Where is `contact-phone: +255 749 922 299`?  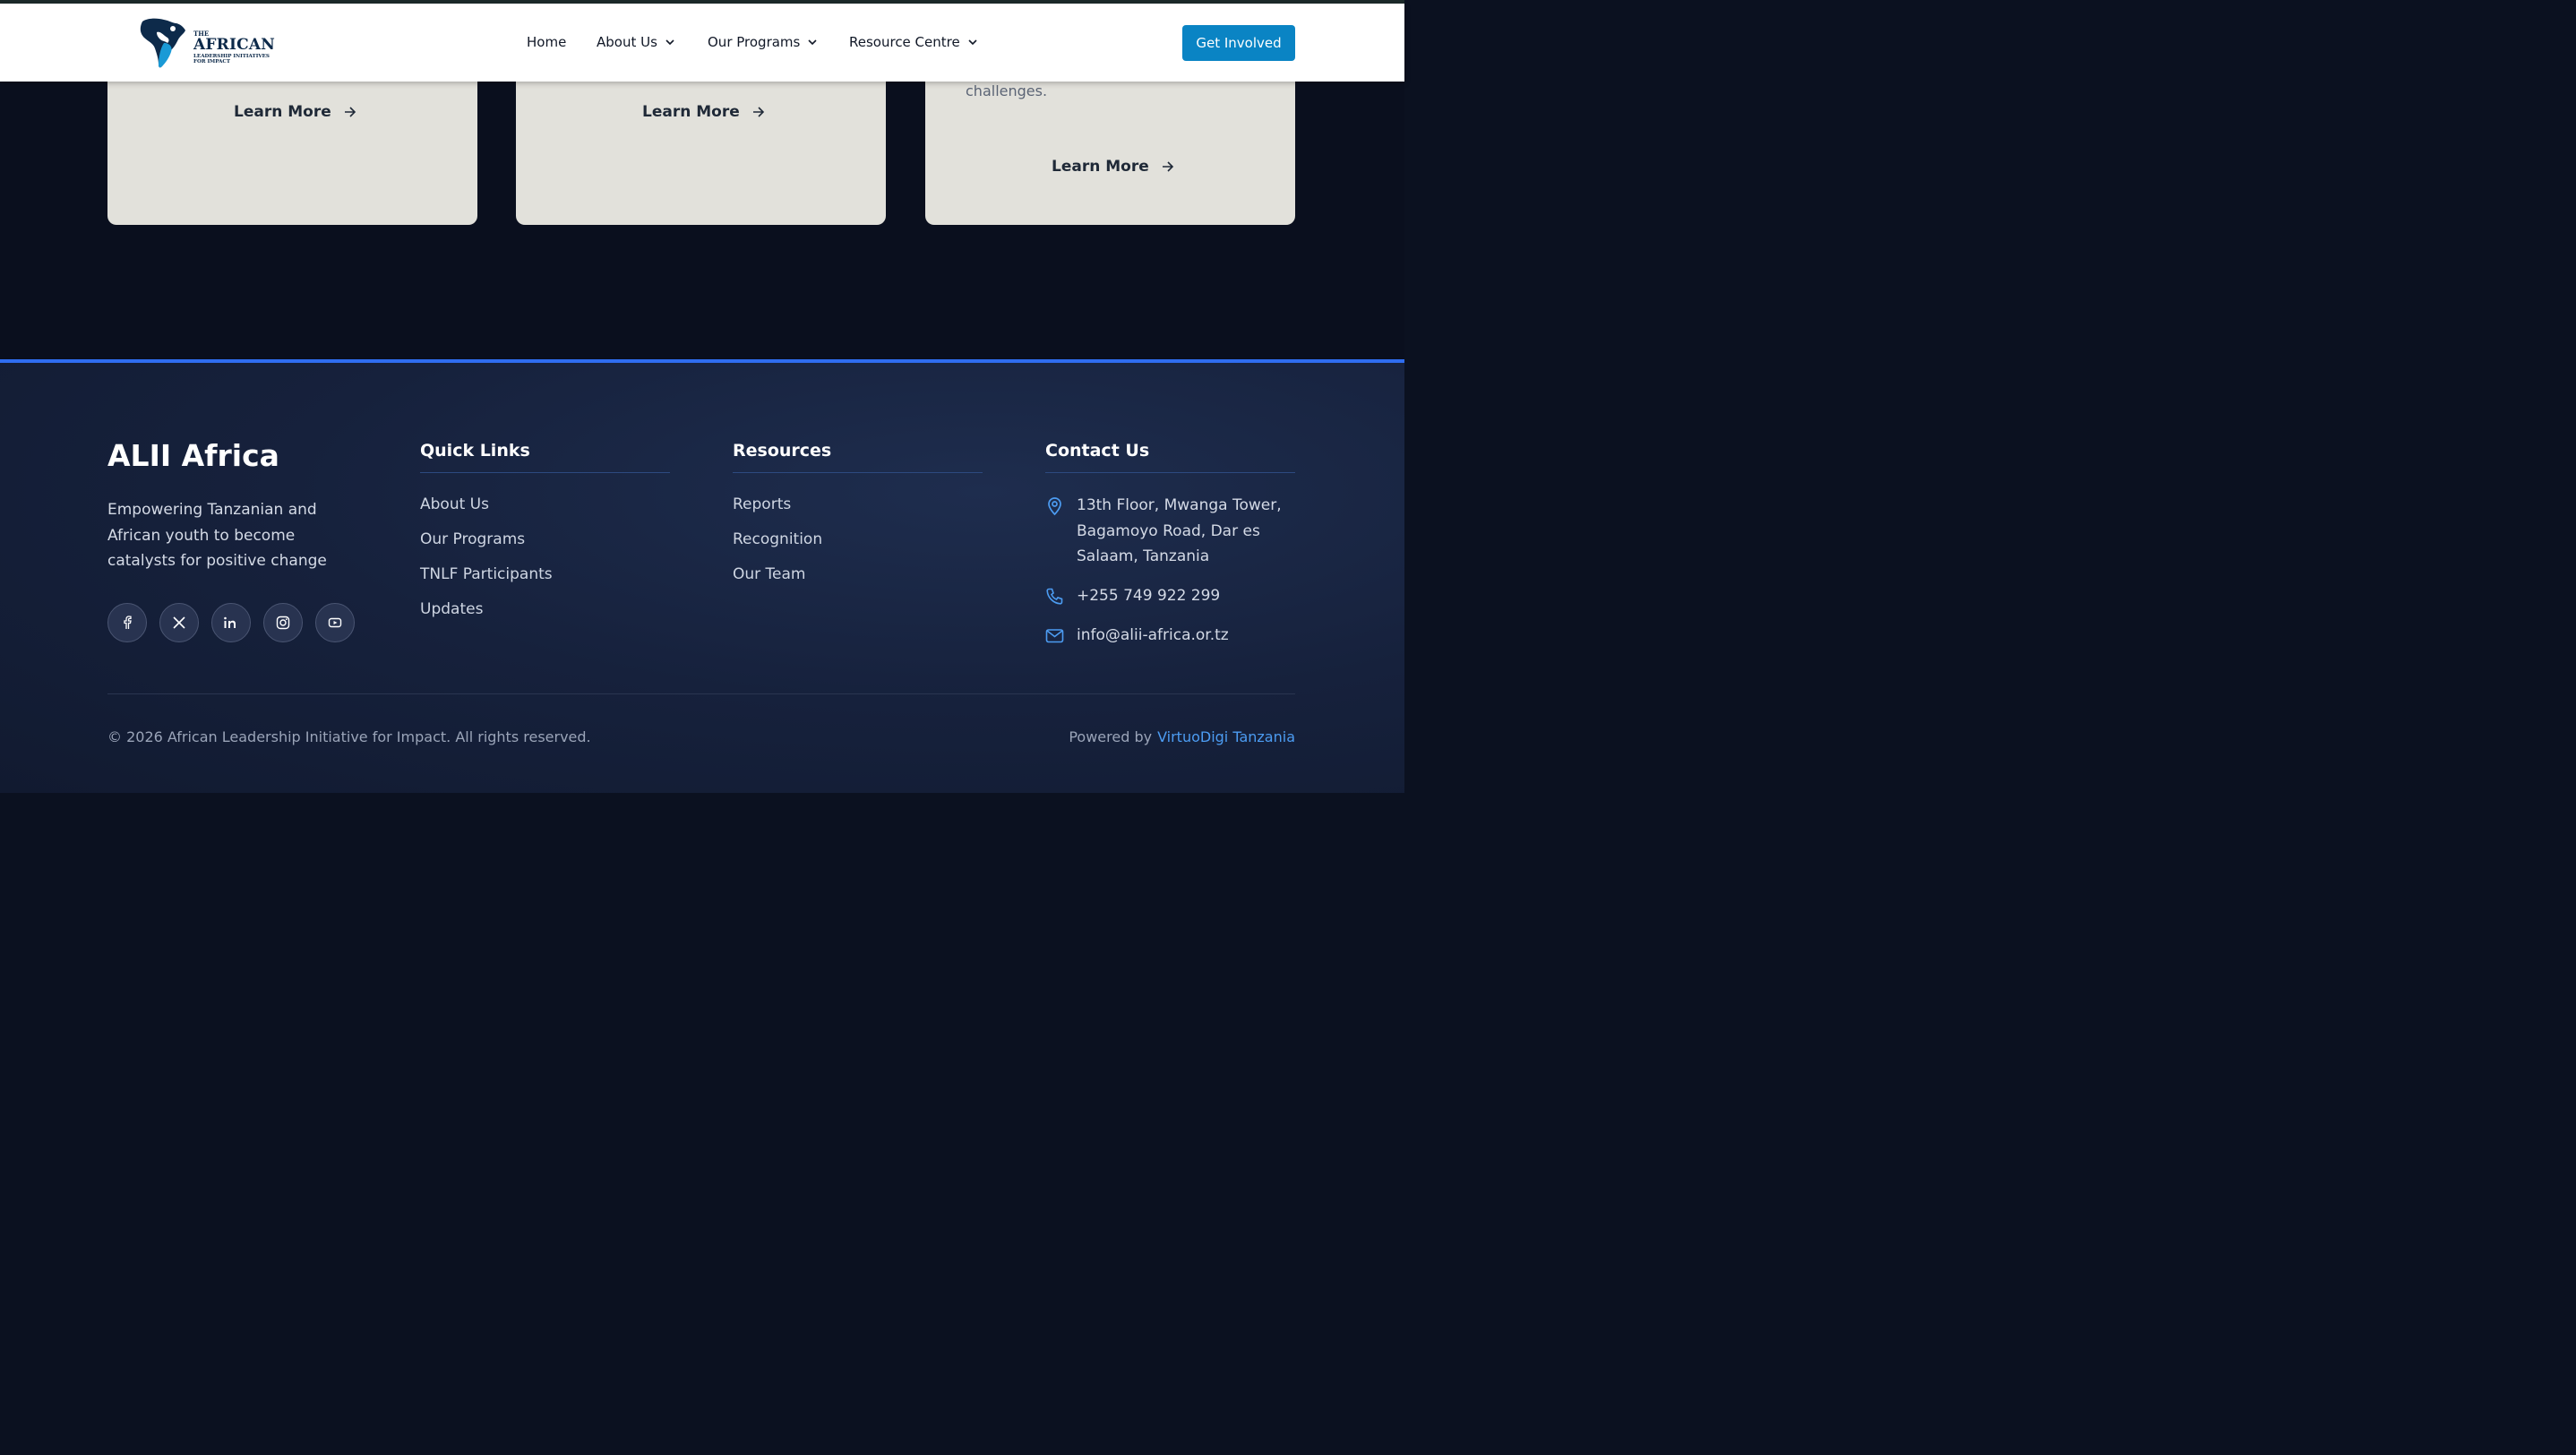
contact-phone: +255 749 922 299 is located at coordinates (1132, 596).